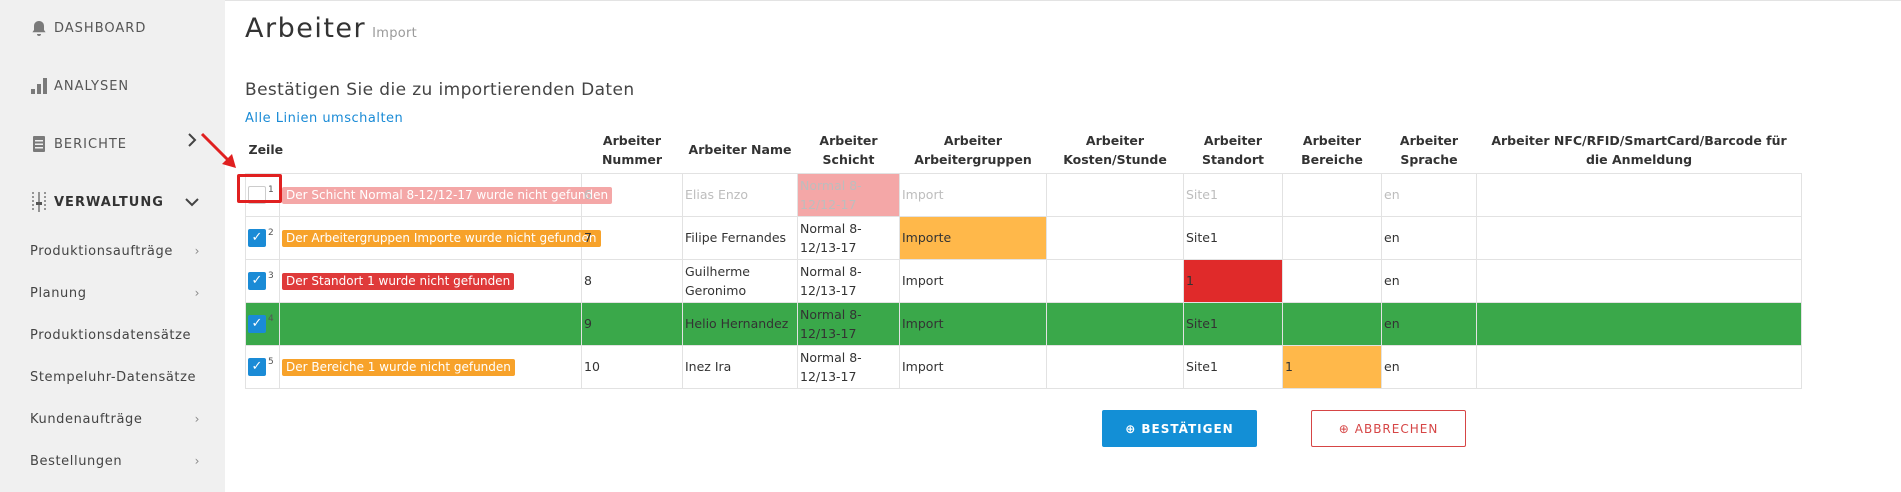 This screenshot has height=492, width=1901. What do you see at coordinates (1429, 149) in the screenshot?
I see `col-header-sprache: Arbeiter Sprache` at bounding box center [1429, 149].